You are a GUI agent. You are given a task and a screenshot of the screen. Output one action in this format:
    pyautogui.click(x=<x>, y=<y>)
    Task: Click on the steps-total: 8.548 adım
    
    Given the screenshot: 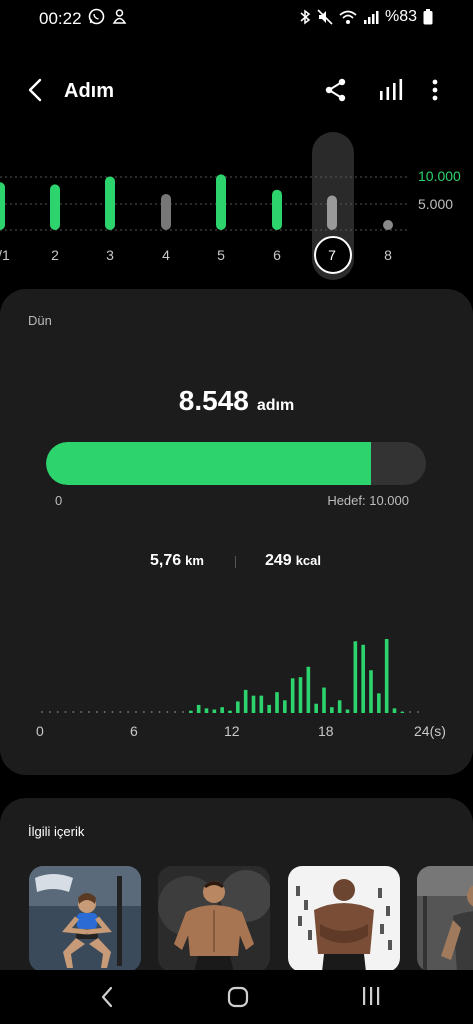 What is the action you would take?
    pyautogui.click(x=236, y=401)
    